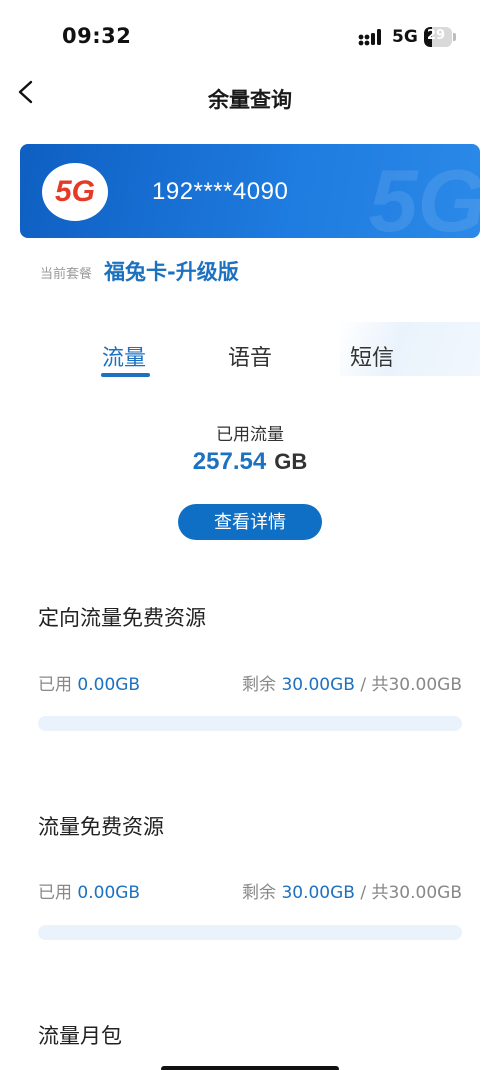  What do you see at coordinates (66, 274) in the screenshot?
I see `plan-label: 当前套餐` at bounding box center [66, 274].